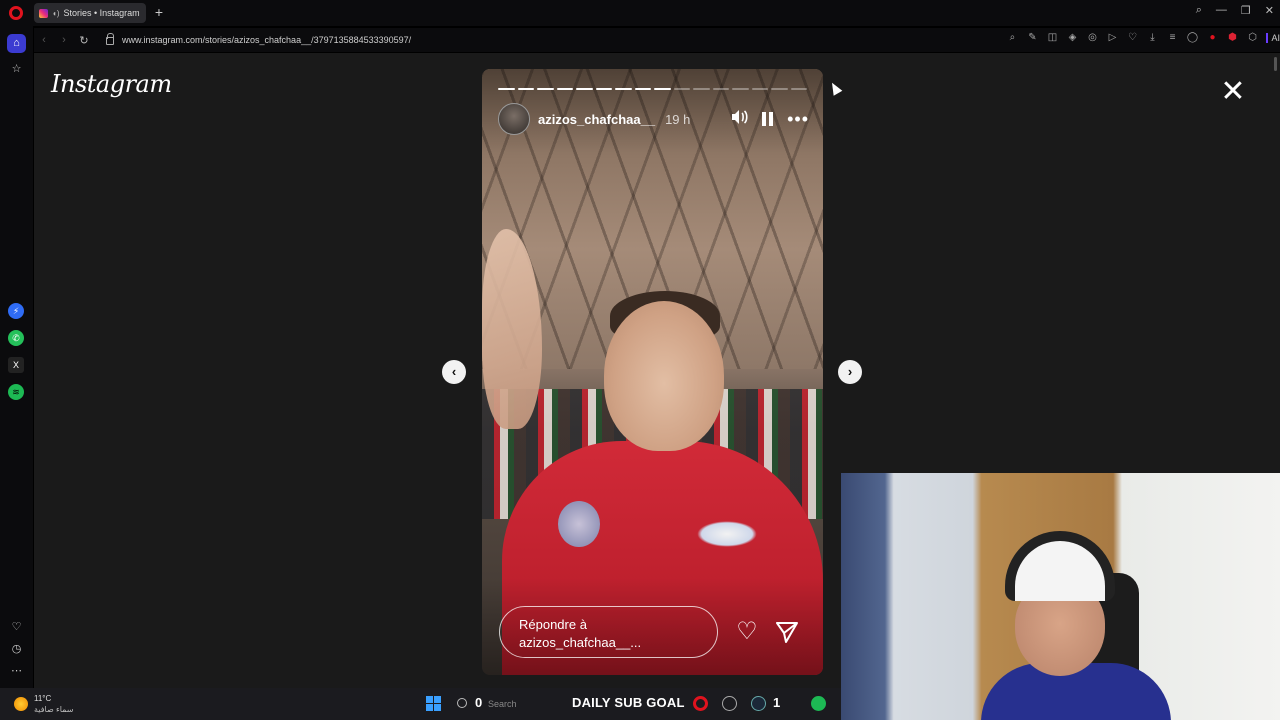 This screenshot has height=720, width=1280. I want to click on aria-ai-button: AI, so click(1273, 37).